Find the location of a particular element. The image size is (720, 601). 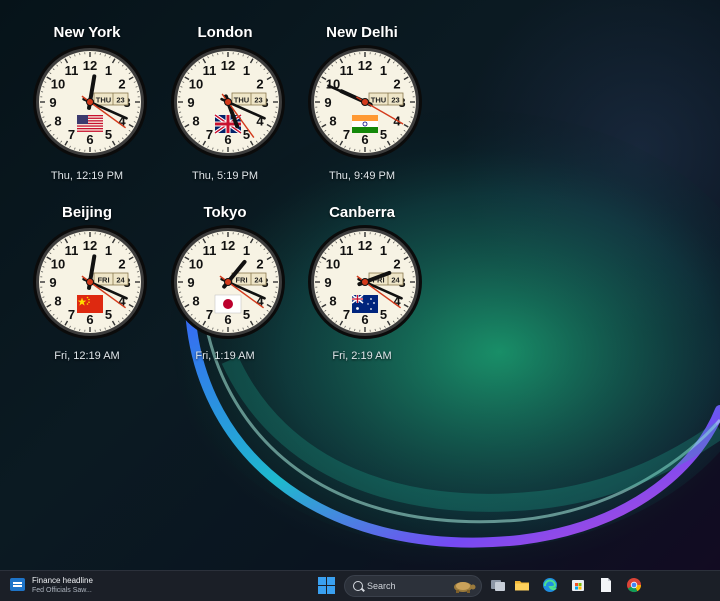

store-icon is located at coordinates (578, 585).